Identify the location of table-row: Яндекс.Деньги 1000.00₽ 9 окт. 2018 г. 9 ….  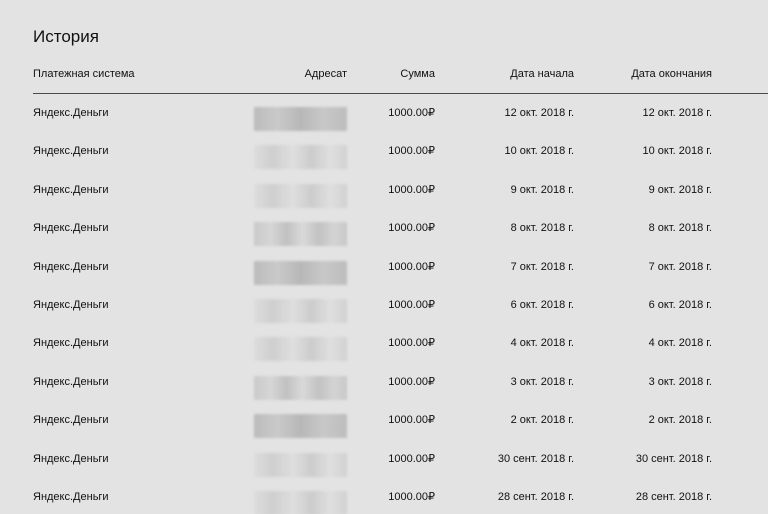
(384, 198).